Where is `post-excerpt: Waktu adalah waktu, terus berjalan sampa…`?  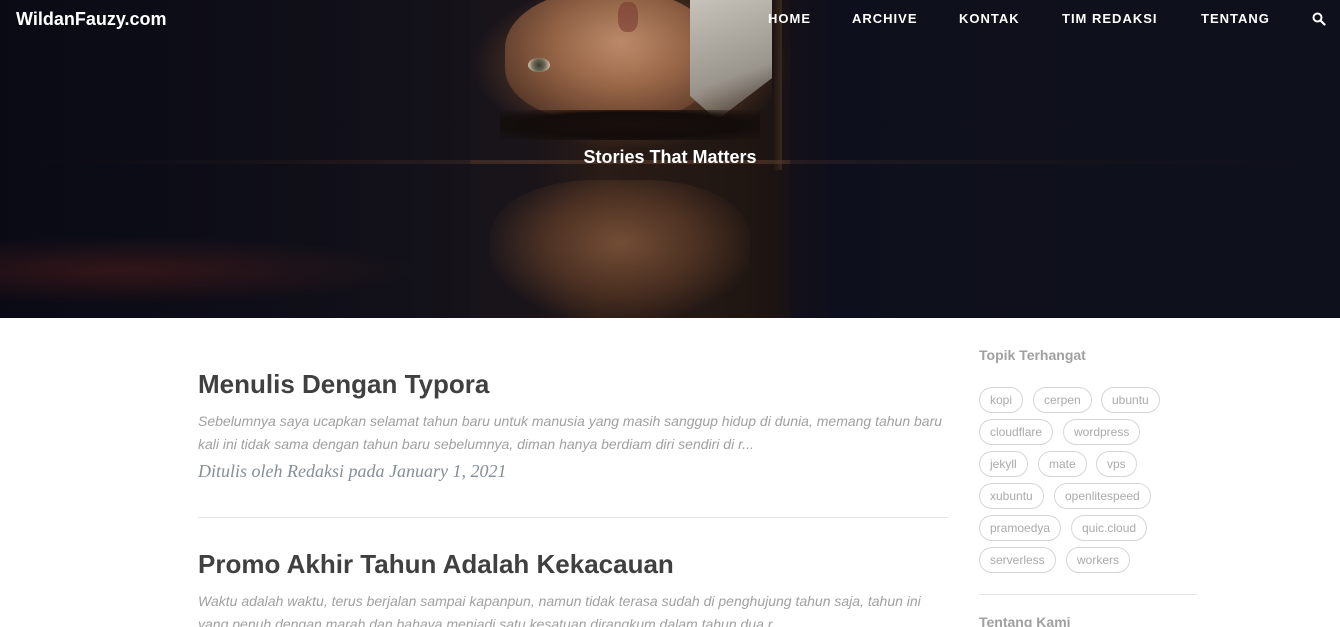 post-excerpt: Waktu adalah waktu, terus berjalan sampa… is located at coordinates (559, 610).